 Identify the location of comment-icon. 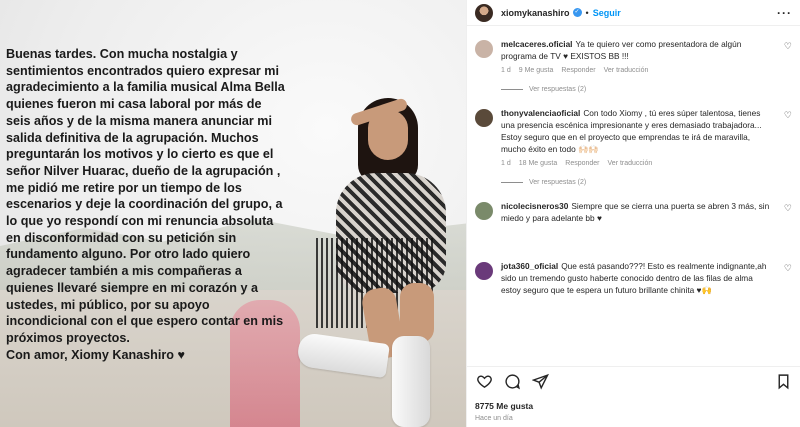
(512, 382).